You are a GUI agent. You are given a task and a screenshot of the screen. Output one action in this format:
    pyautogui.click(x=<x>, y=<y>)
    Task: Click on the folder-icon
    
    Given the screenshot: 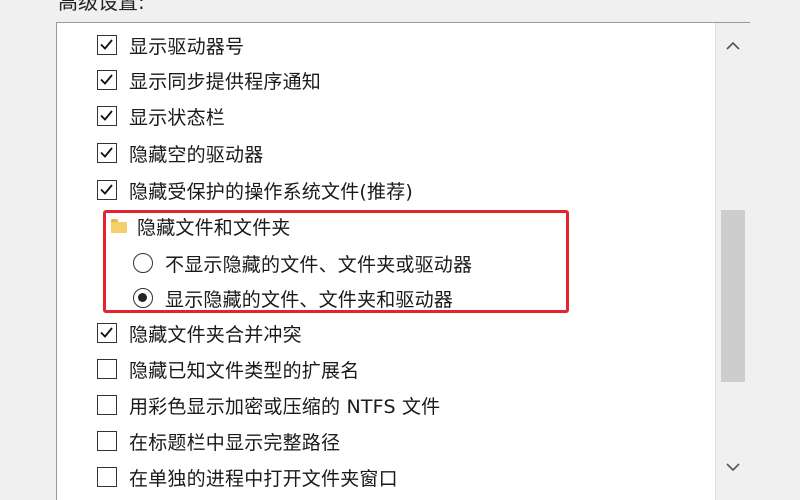 What is the action you would take?
    pyautogui.click(x=119, y=226)
    